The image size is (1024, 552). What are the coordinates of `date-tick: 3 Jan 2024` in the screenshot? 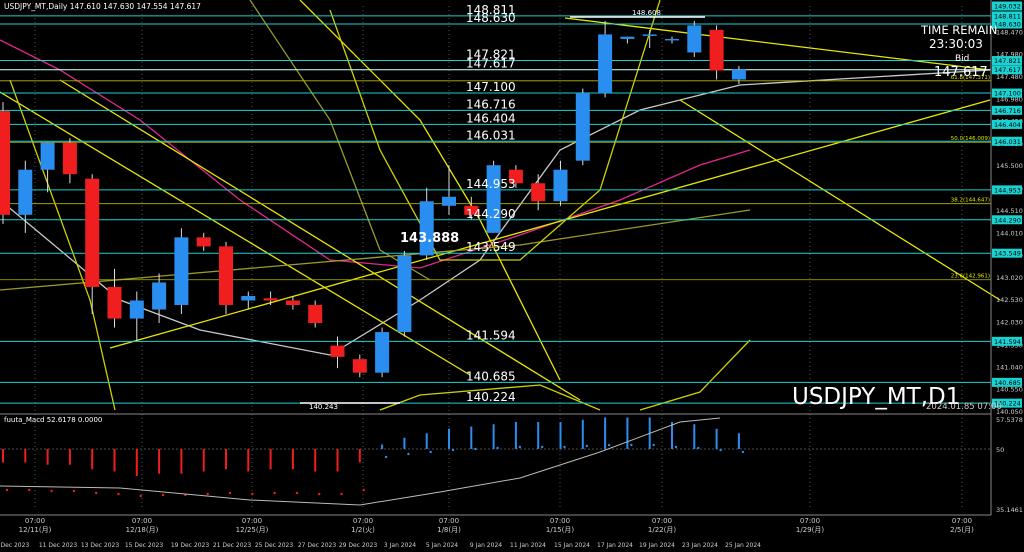 It's located at (400, 545).